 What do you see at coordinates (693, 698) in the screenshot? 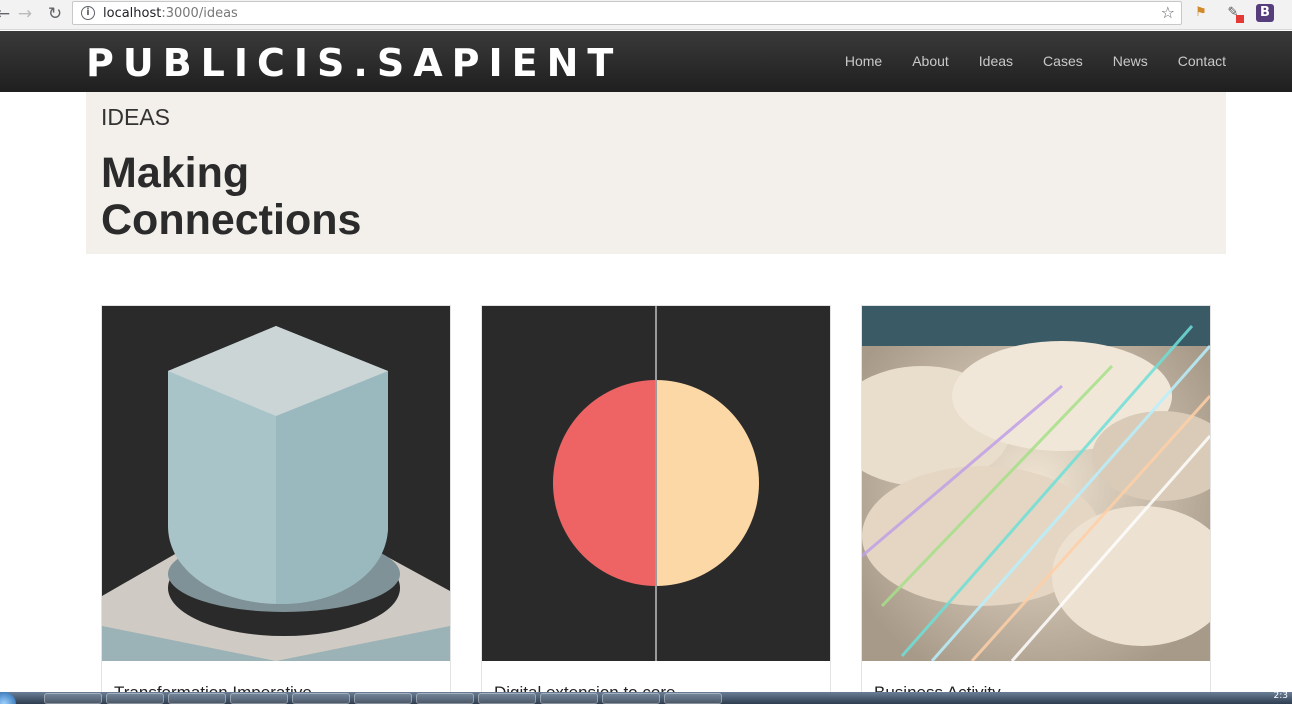
I see `taskbar-app-globe-icon` at bounding box center [693, 698].